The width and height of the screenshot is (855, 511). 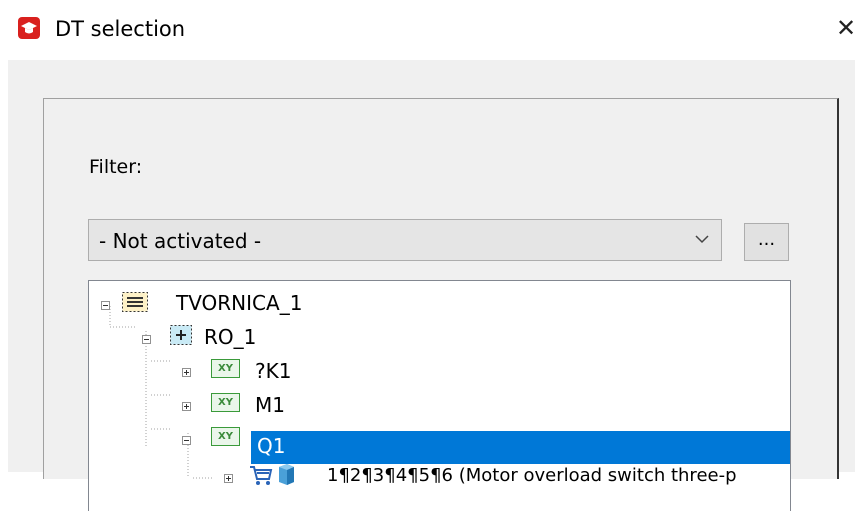 What do you see at coordinates (427, 30) in the screenshot?
I see `title-bar: DT selection ✕` at bounding box center [427, 30].